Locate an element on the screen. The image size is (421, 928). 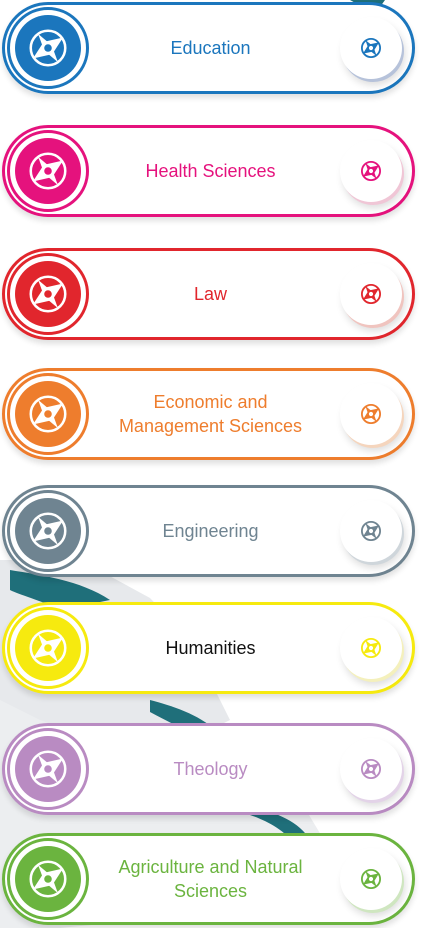
faculty-button-law: Law is located at coordinates (208, 294).